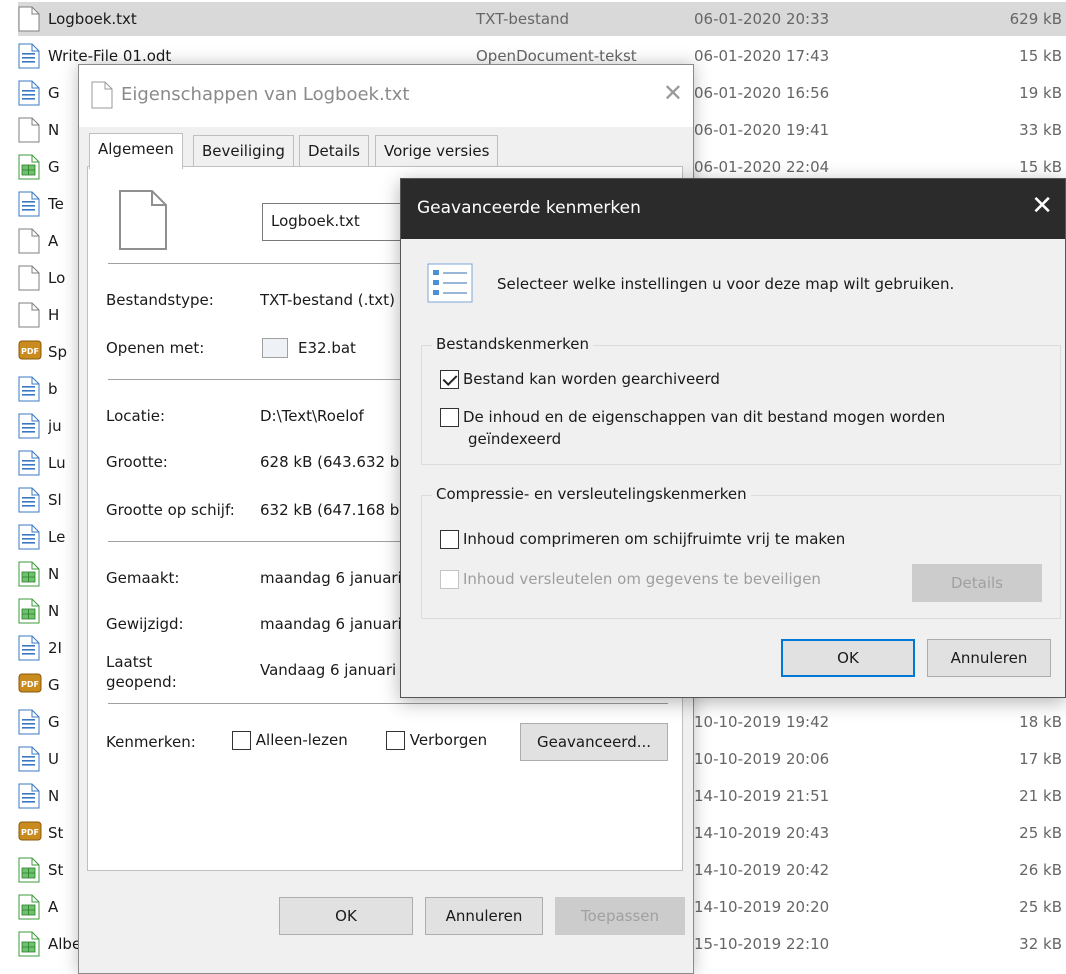 The width and height of the screenshot is (1066, 974). Describe the element at coordinates (762, 93) in the screenshot. I see `file-date: 06-01-2020 16:56` at that location.